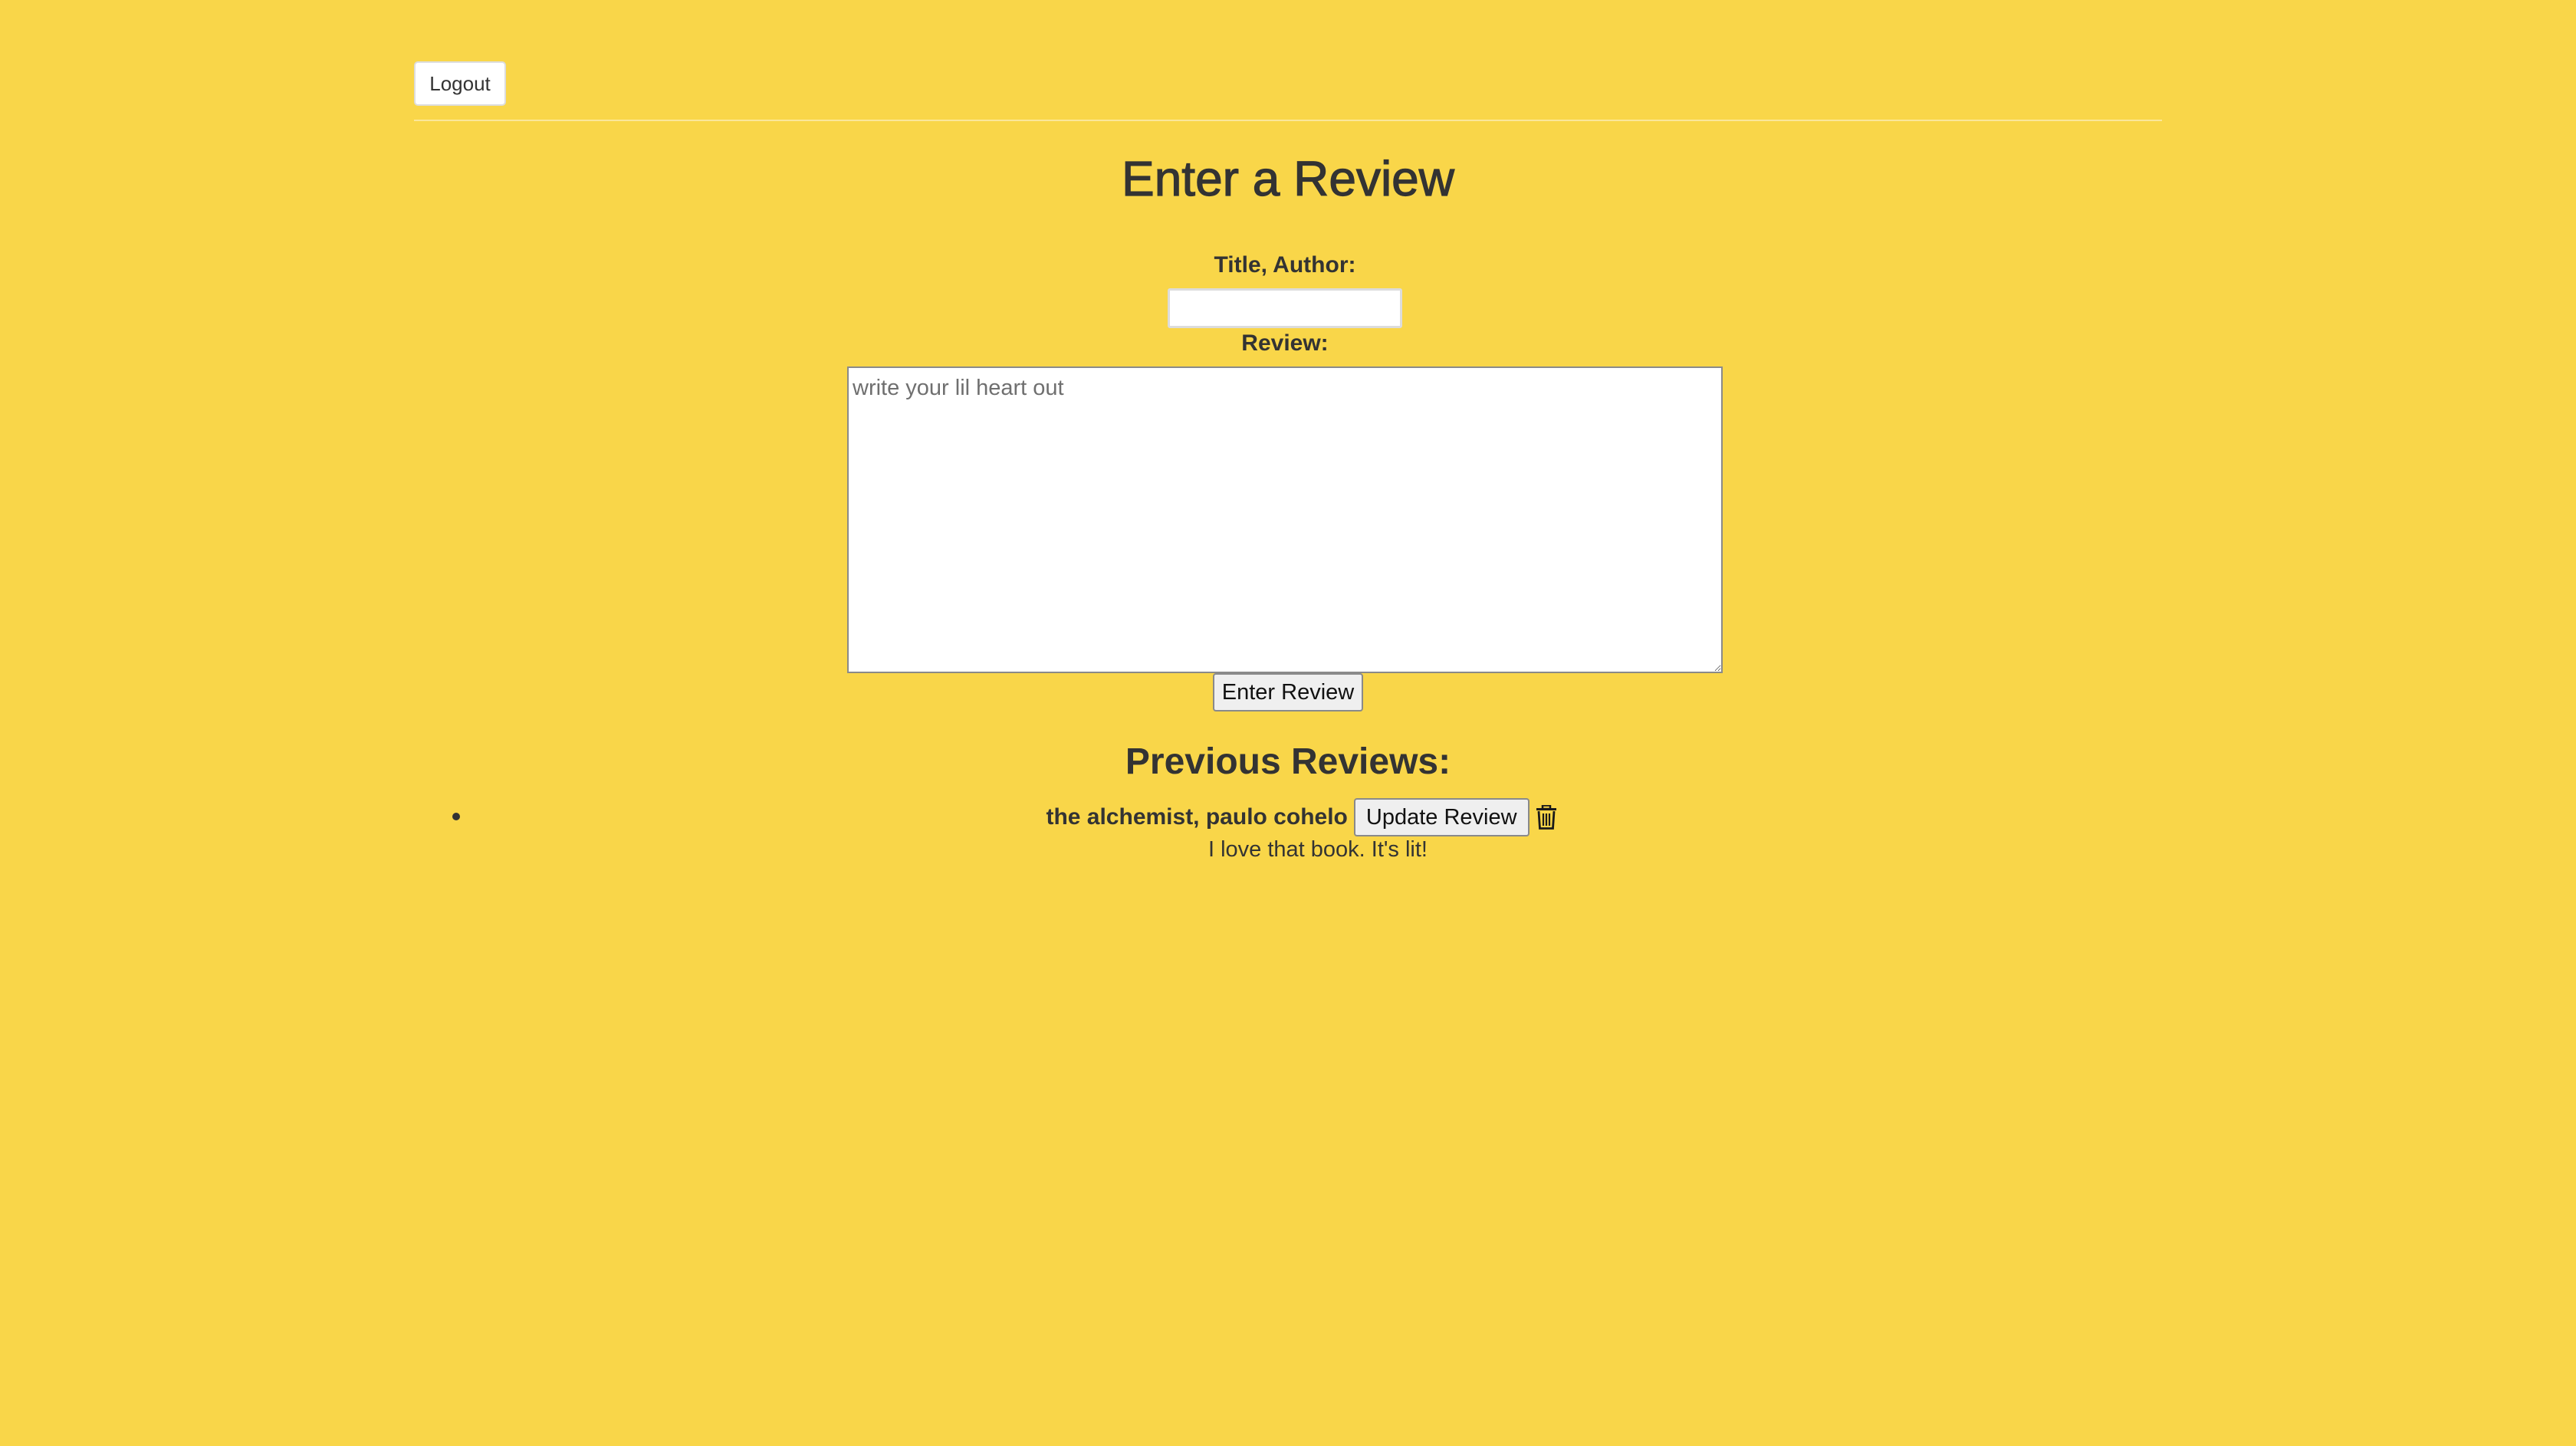 The height and width of the screenshot is (1446, 2576). I want to click on top-bar: Logout, so click(1288, 60).